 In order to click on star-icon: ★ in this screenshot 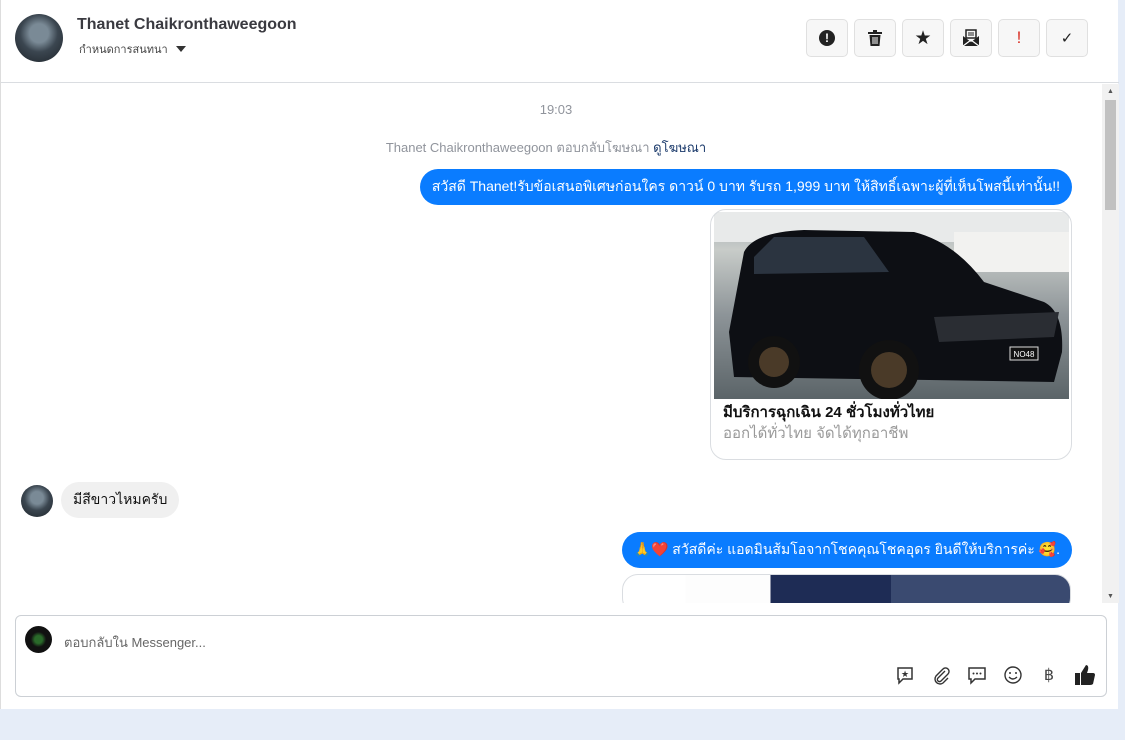, I will do `click(923, 38)`.